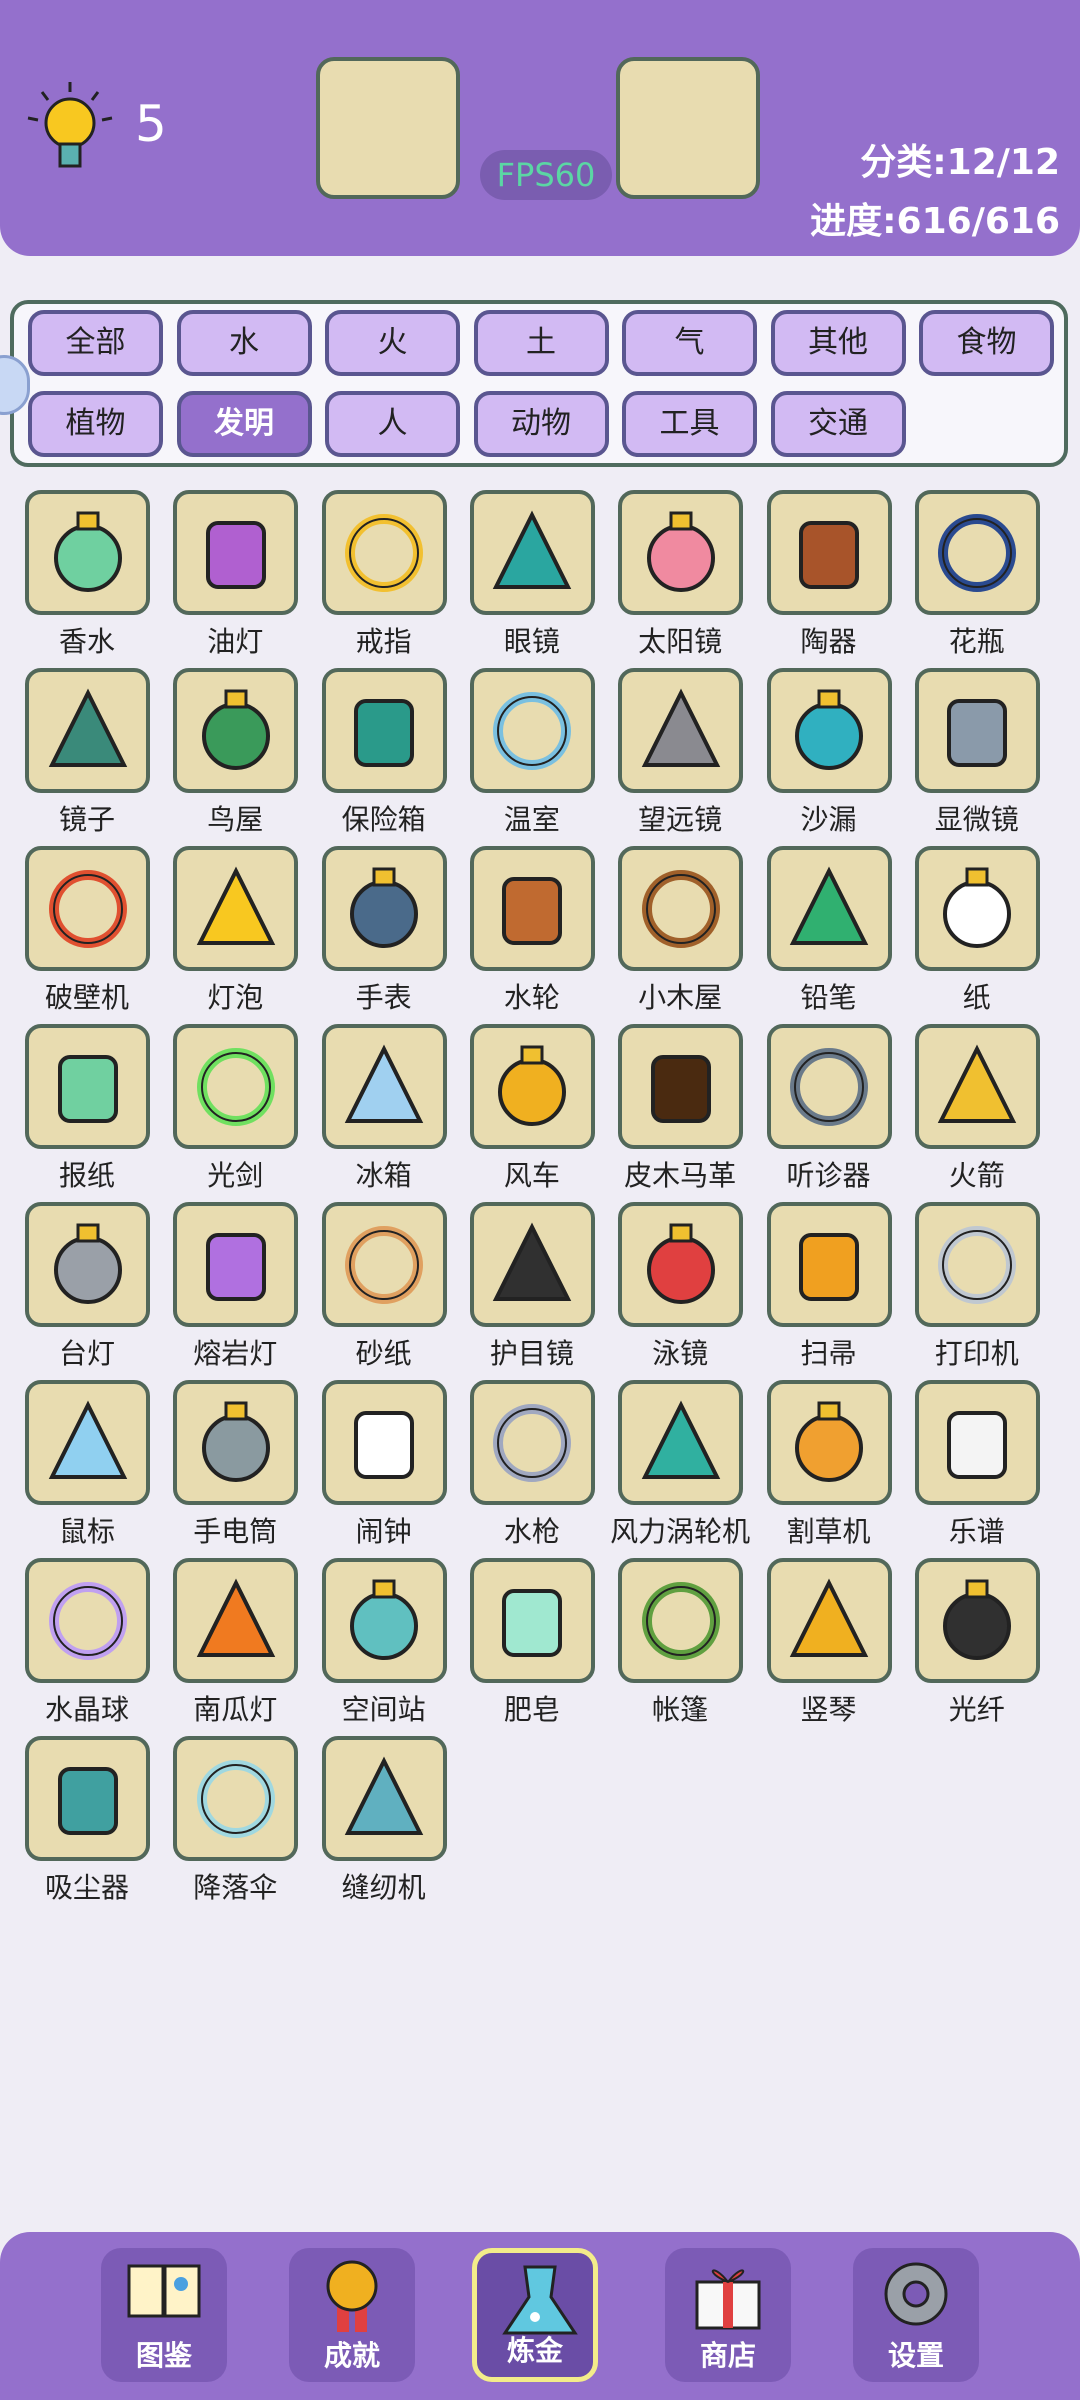 Image resolution: width=1080 pixels, height=2400 pixels. I want to click on element-card: 帐篷, so click(680, 1648).